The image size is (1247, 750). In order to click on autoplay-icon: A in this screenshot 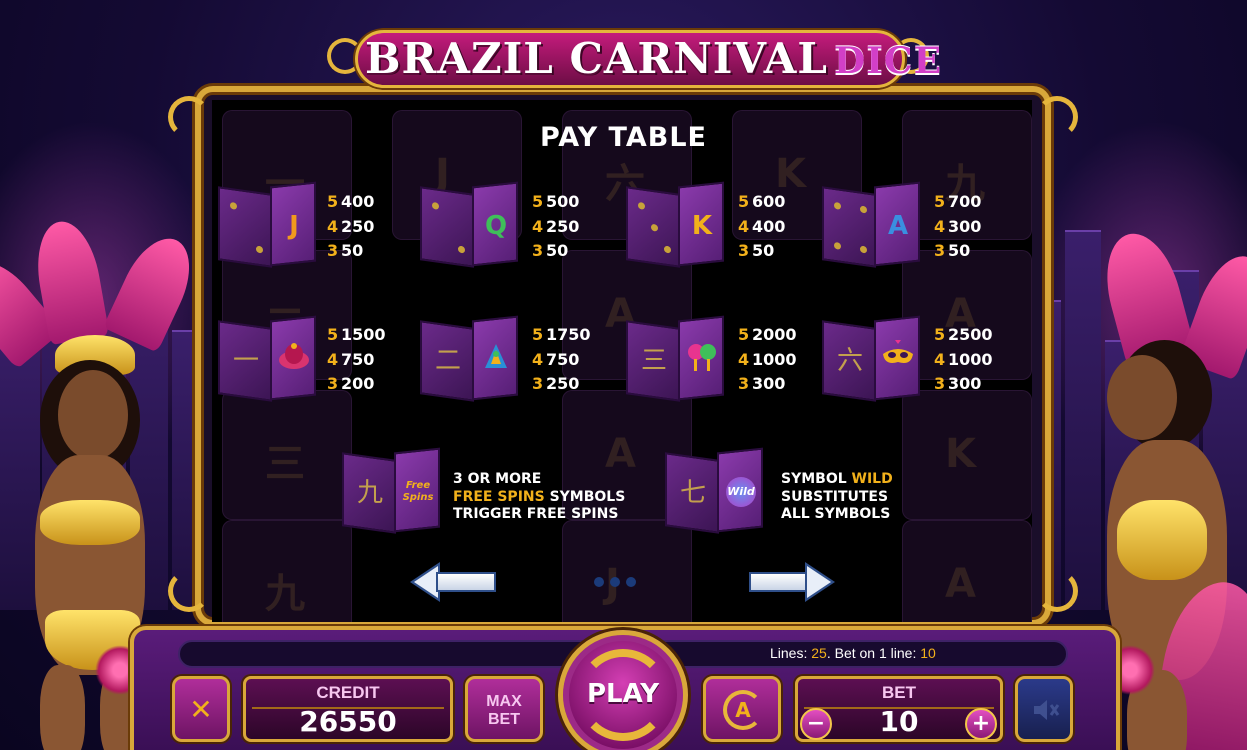, I will do `click(743, 710)`.